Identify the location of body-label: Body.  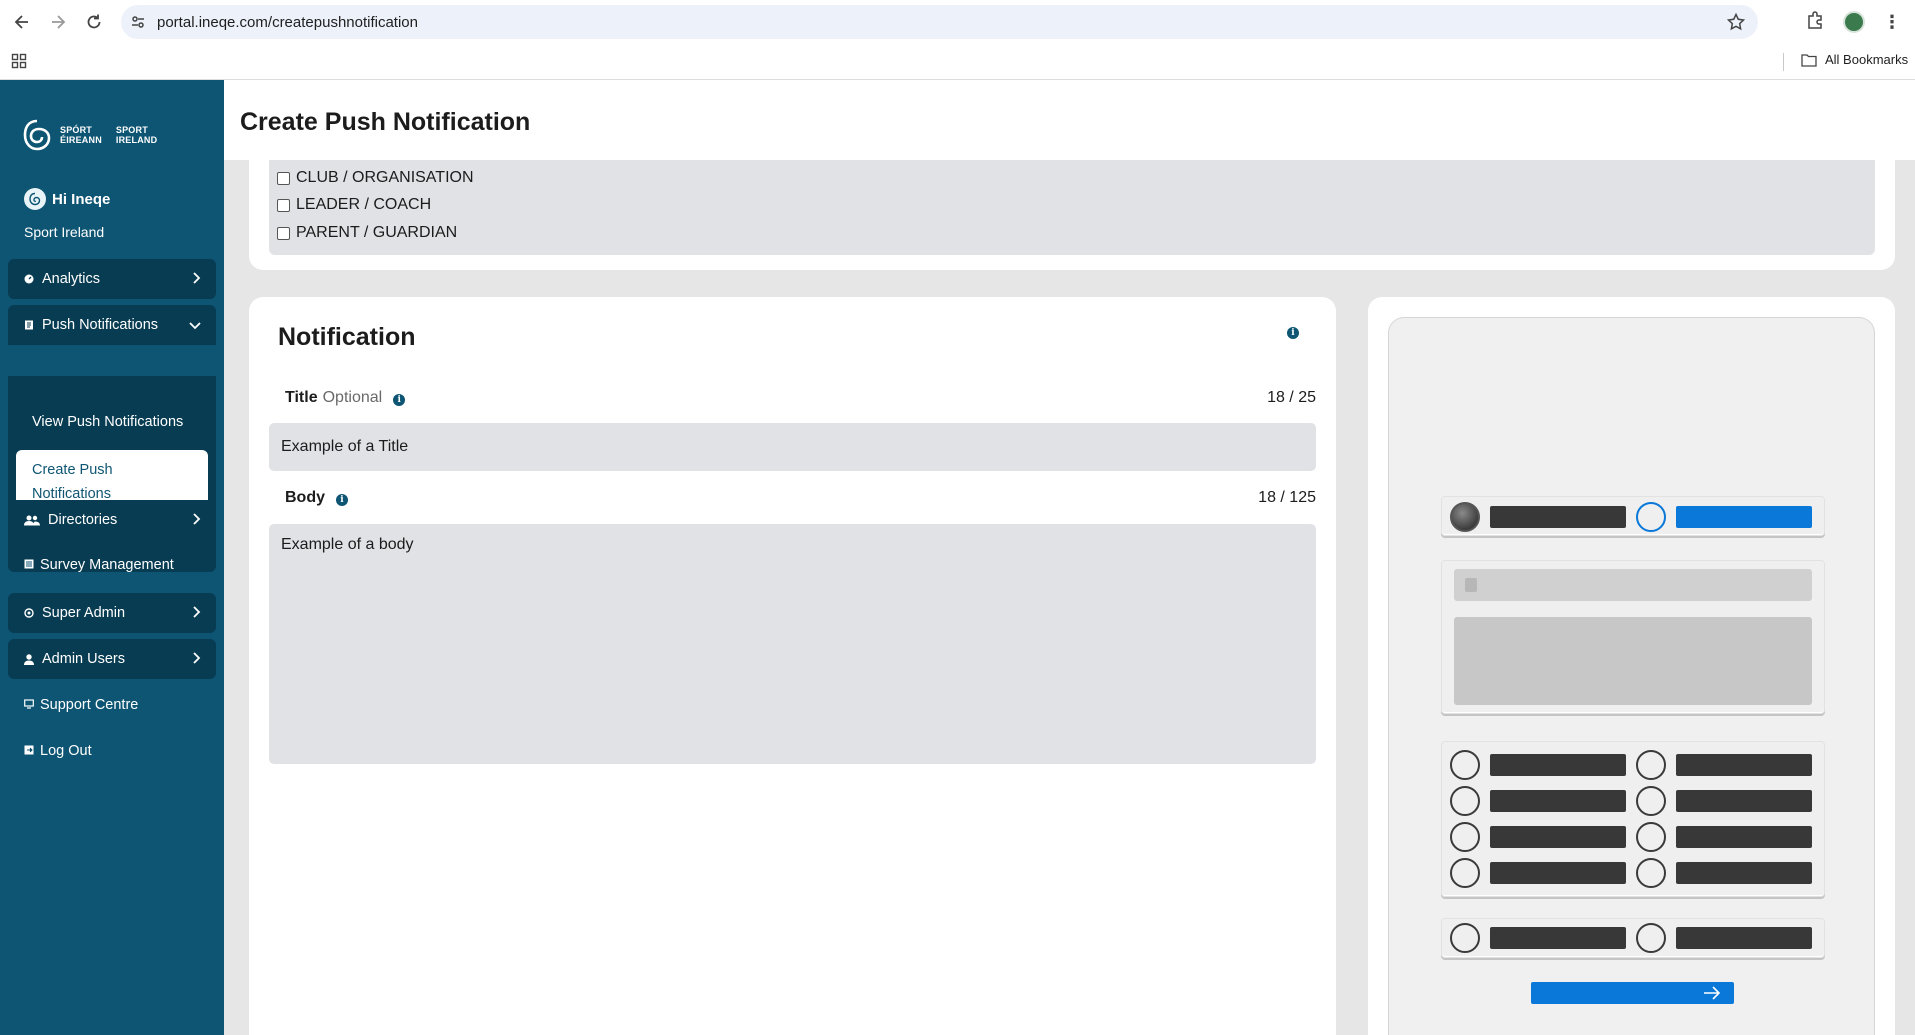
(305, 497).